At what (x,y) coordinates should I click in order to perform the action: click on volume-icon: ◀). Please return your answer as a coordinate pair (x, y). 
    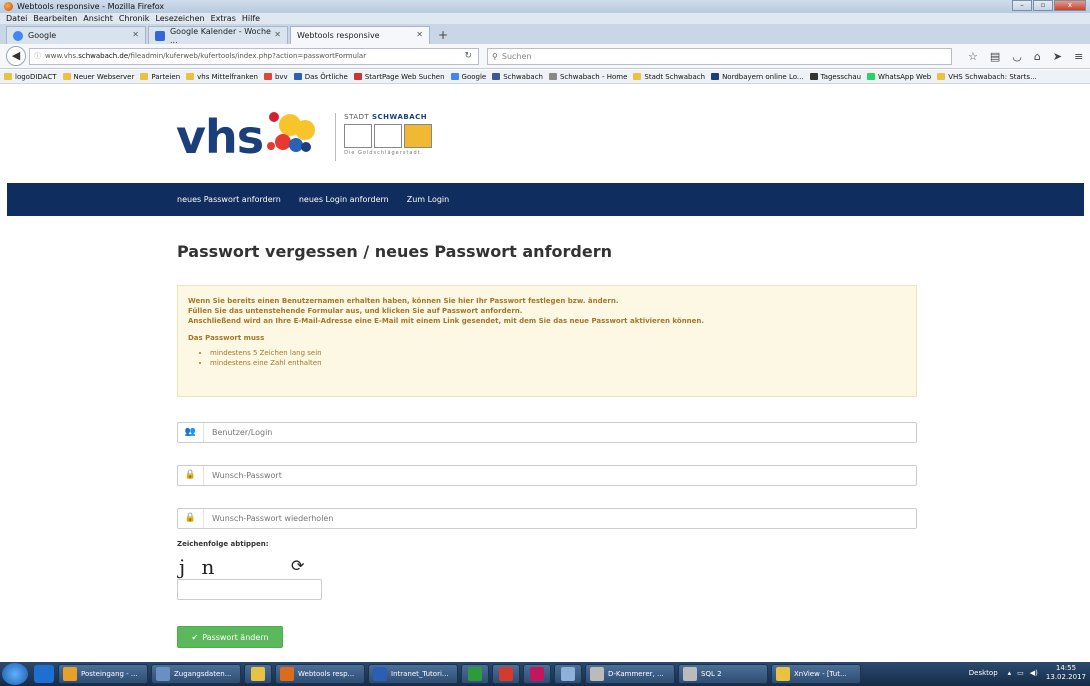
    Looking at the image, I should click on (1034, 673).